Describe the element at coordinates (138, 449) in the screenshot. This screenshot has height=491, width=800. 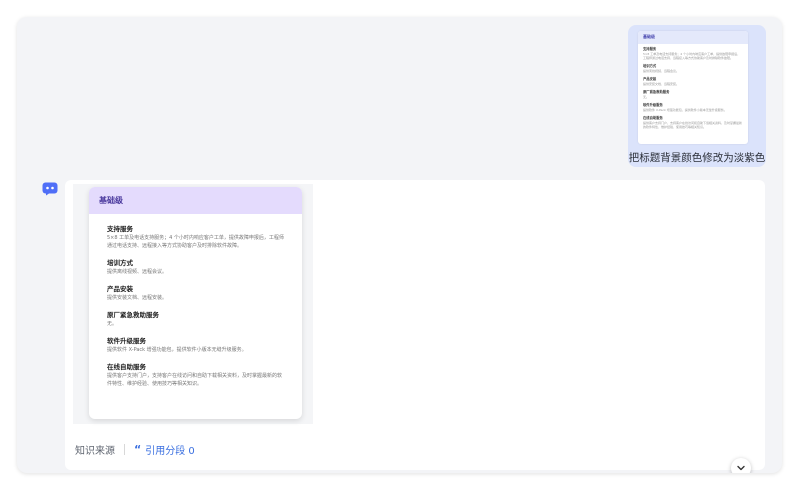
I see `quote-icon: “` at that location.